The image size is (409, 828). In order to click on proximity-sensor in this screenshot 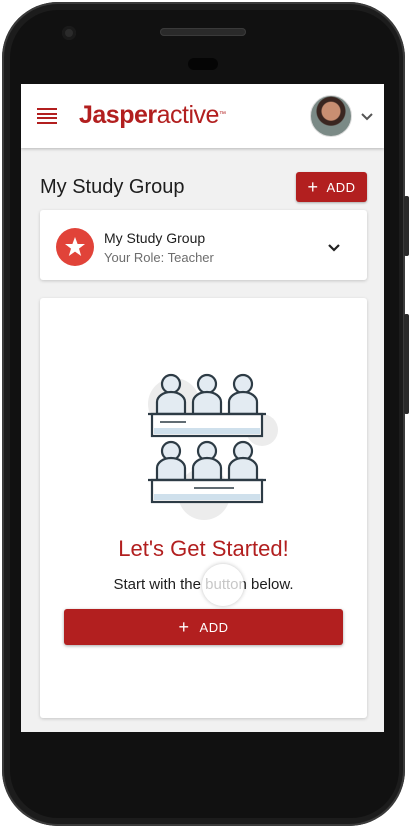, I will do `click(203, 64)`.